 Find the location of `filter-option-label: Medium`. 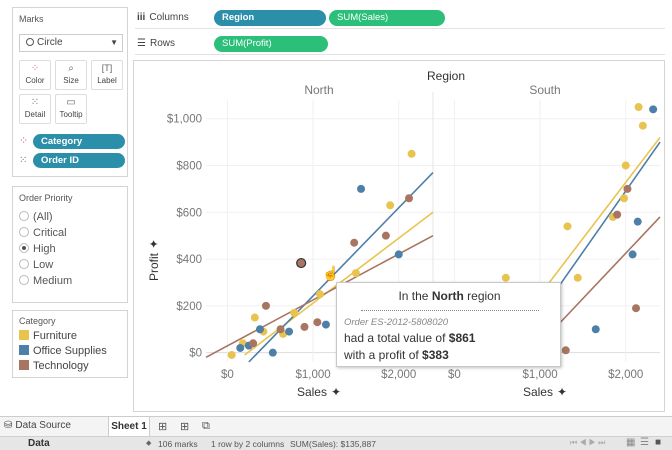

filter-option-label: Medium is located at coordinates (53, 281).